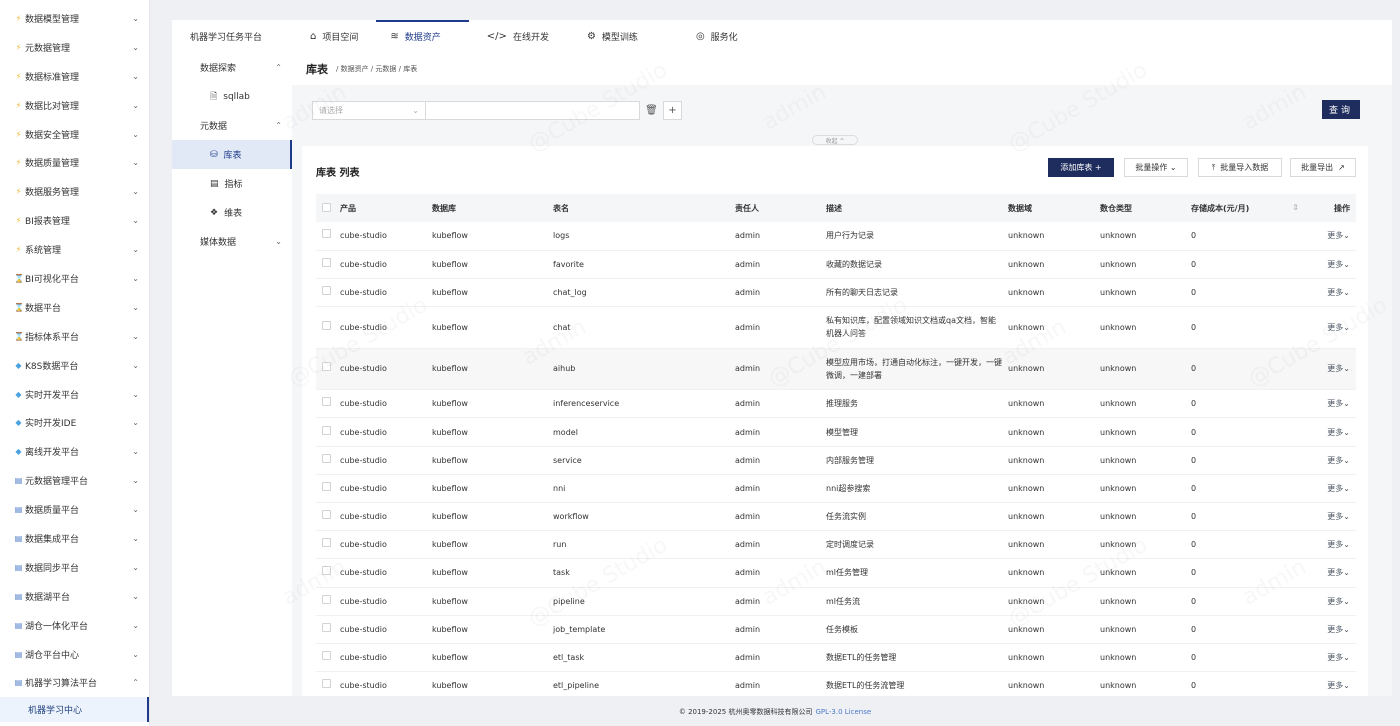 The image size is (1400, 726). Describe the element at coordinates (1323, 167) in the screenshot. I see `batch-export-button: 批量导出 ↗` at that location.